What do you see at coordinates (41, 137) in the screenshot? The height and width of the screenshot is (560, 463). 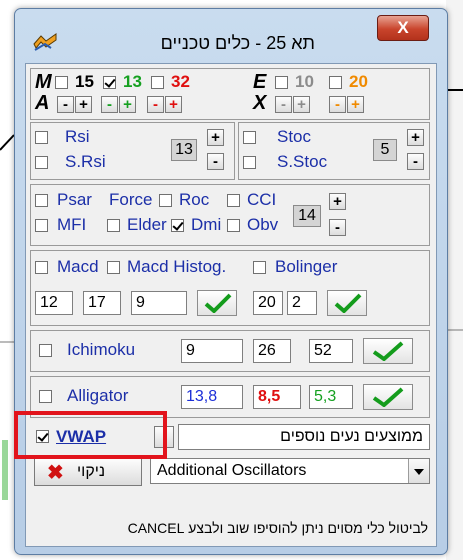 I see `rsi-checkbox` at bounding box center [41, 137].